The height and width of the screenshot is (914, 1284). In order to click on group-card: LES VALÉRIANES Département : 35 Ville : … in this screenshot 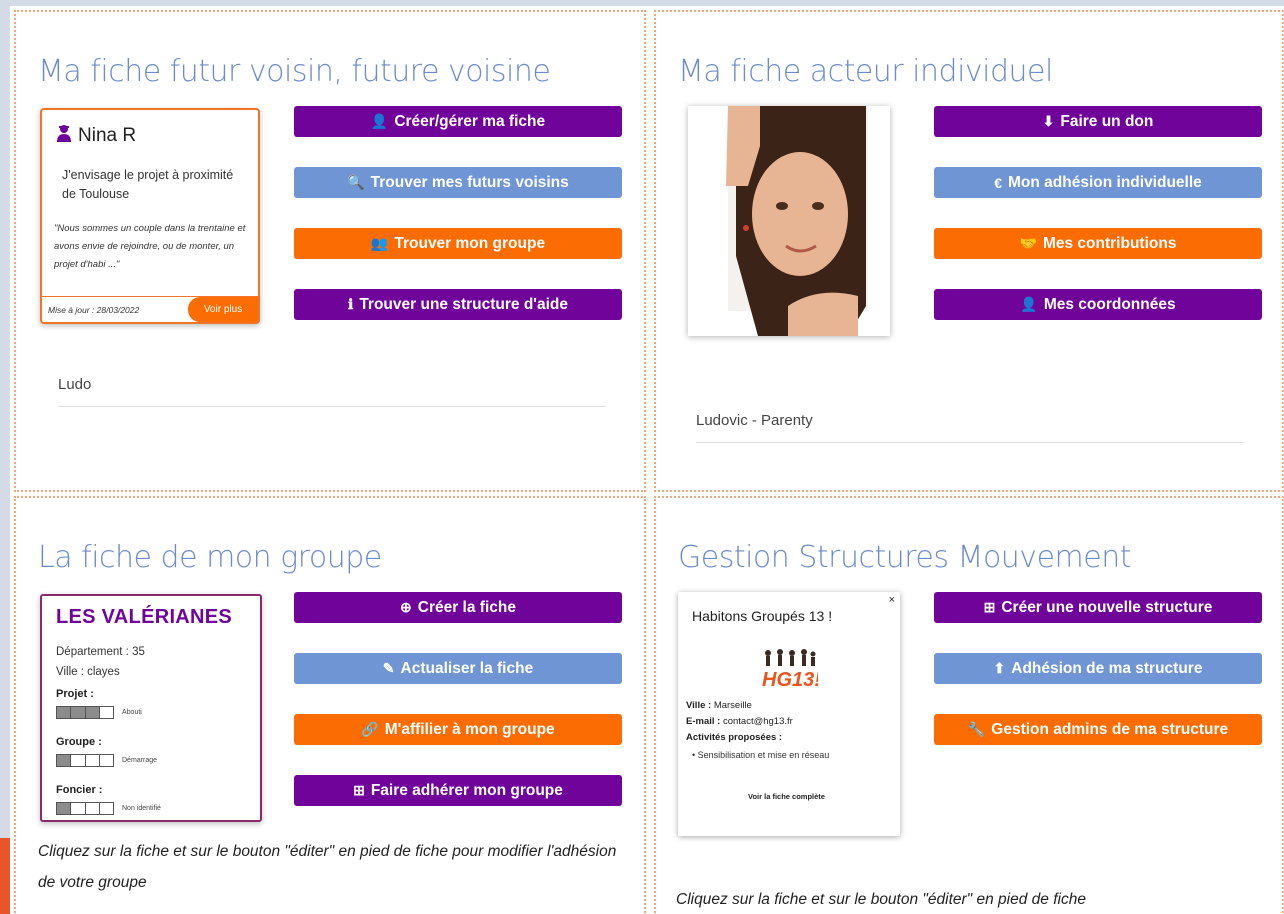, I will do `click(151, 708)`.